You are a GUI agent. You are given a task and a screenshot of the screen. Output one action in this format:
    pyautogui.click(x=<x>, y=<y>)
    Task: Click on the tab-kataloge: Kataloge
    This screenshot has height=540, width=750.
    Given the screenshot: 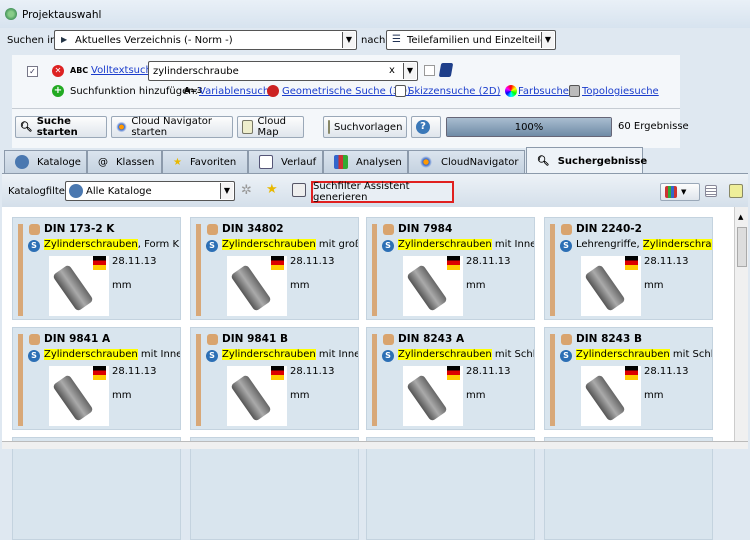 What is the action you would take?
    pyautogui.click(x=45, y=161)
    